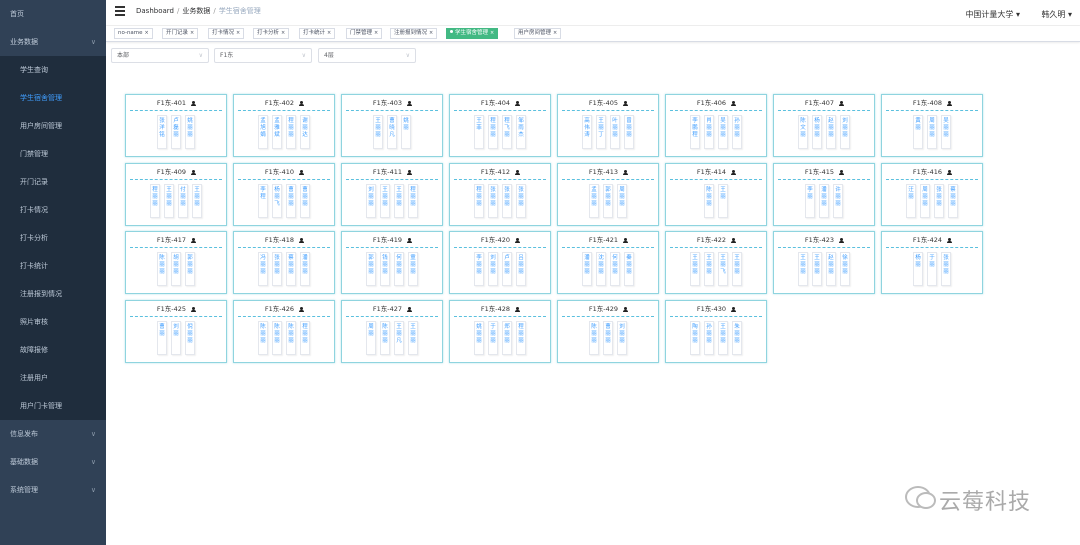 This screenshot has width=1080, height=545. I want to click on bed-slot: 卢丽丽, so click(507, 269).